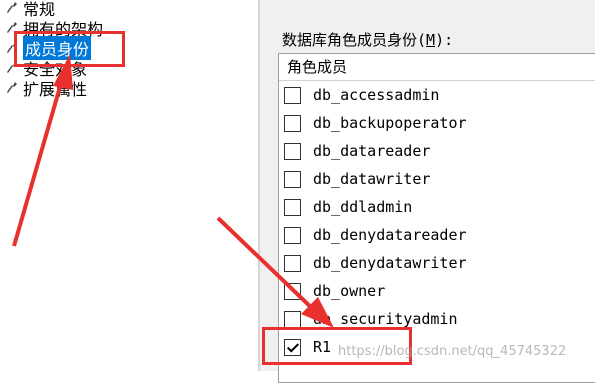 This screenshot has width=595, height=383. What do you see at coordinates (452, 351) in the screenshot?
I see `watermark-text: https://blog.csdn.net/qq_45745322` at bounding box center [452, 351].